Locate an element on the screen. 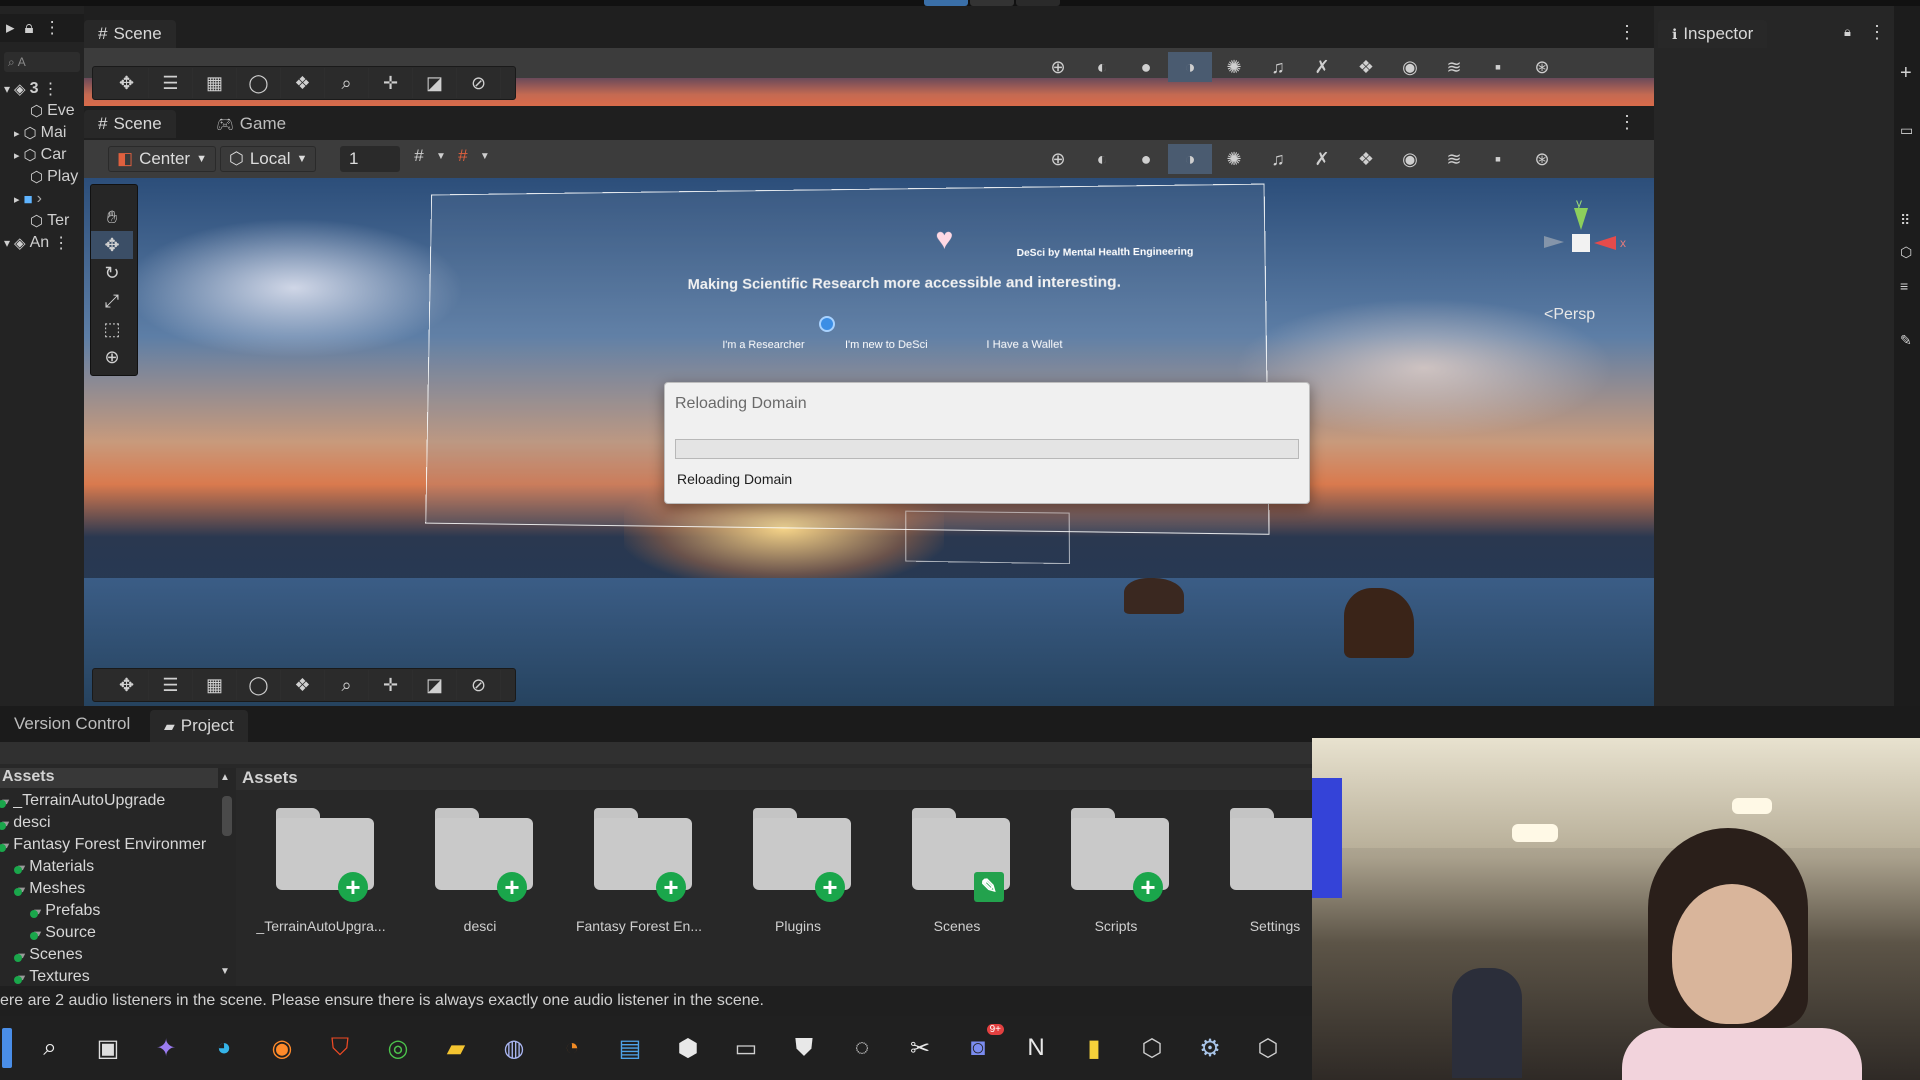 This screenshot has width=1920, height=1080. folder-item: + Scripts is located at coordinates (1116, 868).